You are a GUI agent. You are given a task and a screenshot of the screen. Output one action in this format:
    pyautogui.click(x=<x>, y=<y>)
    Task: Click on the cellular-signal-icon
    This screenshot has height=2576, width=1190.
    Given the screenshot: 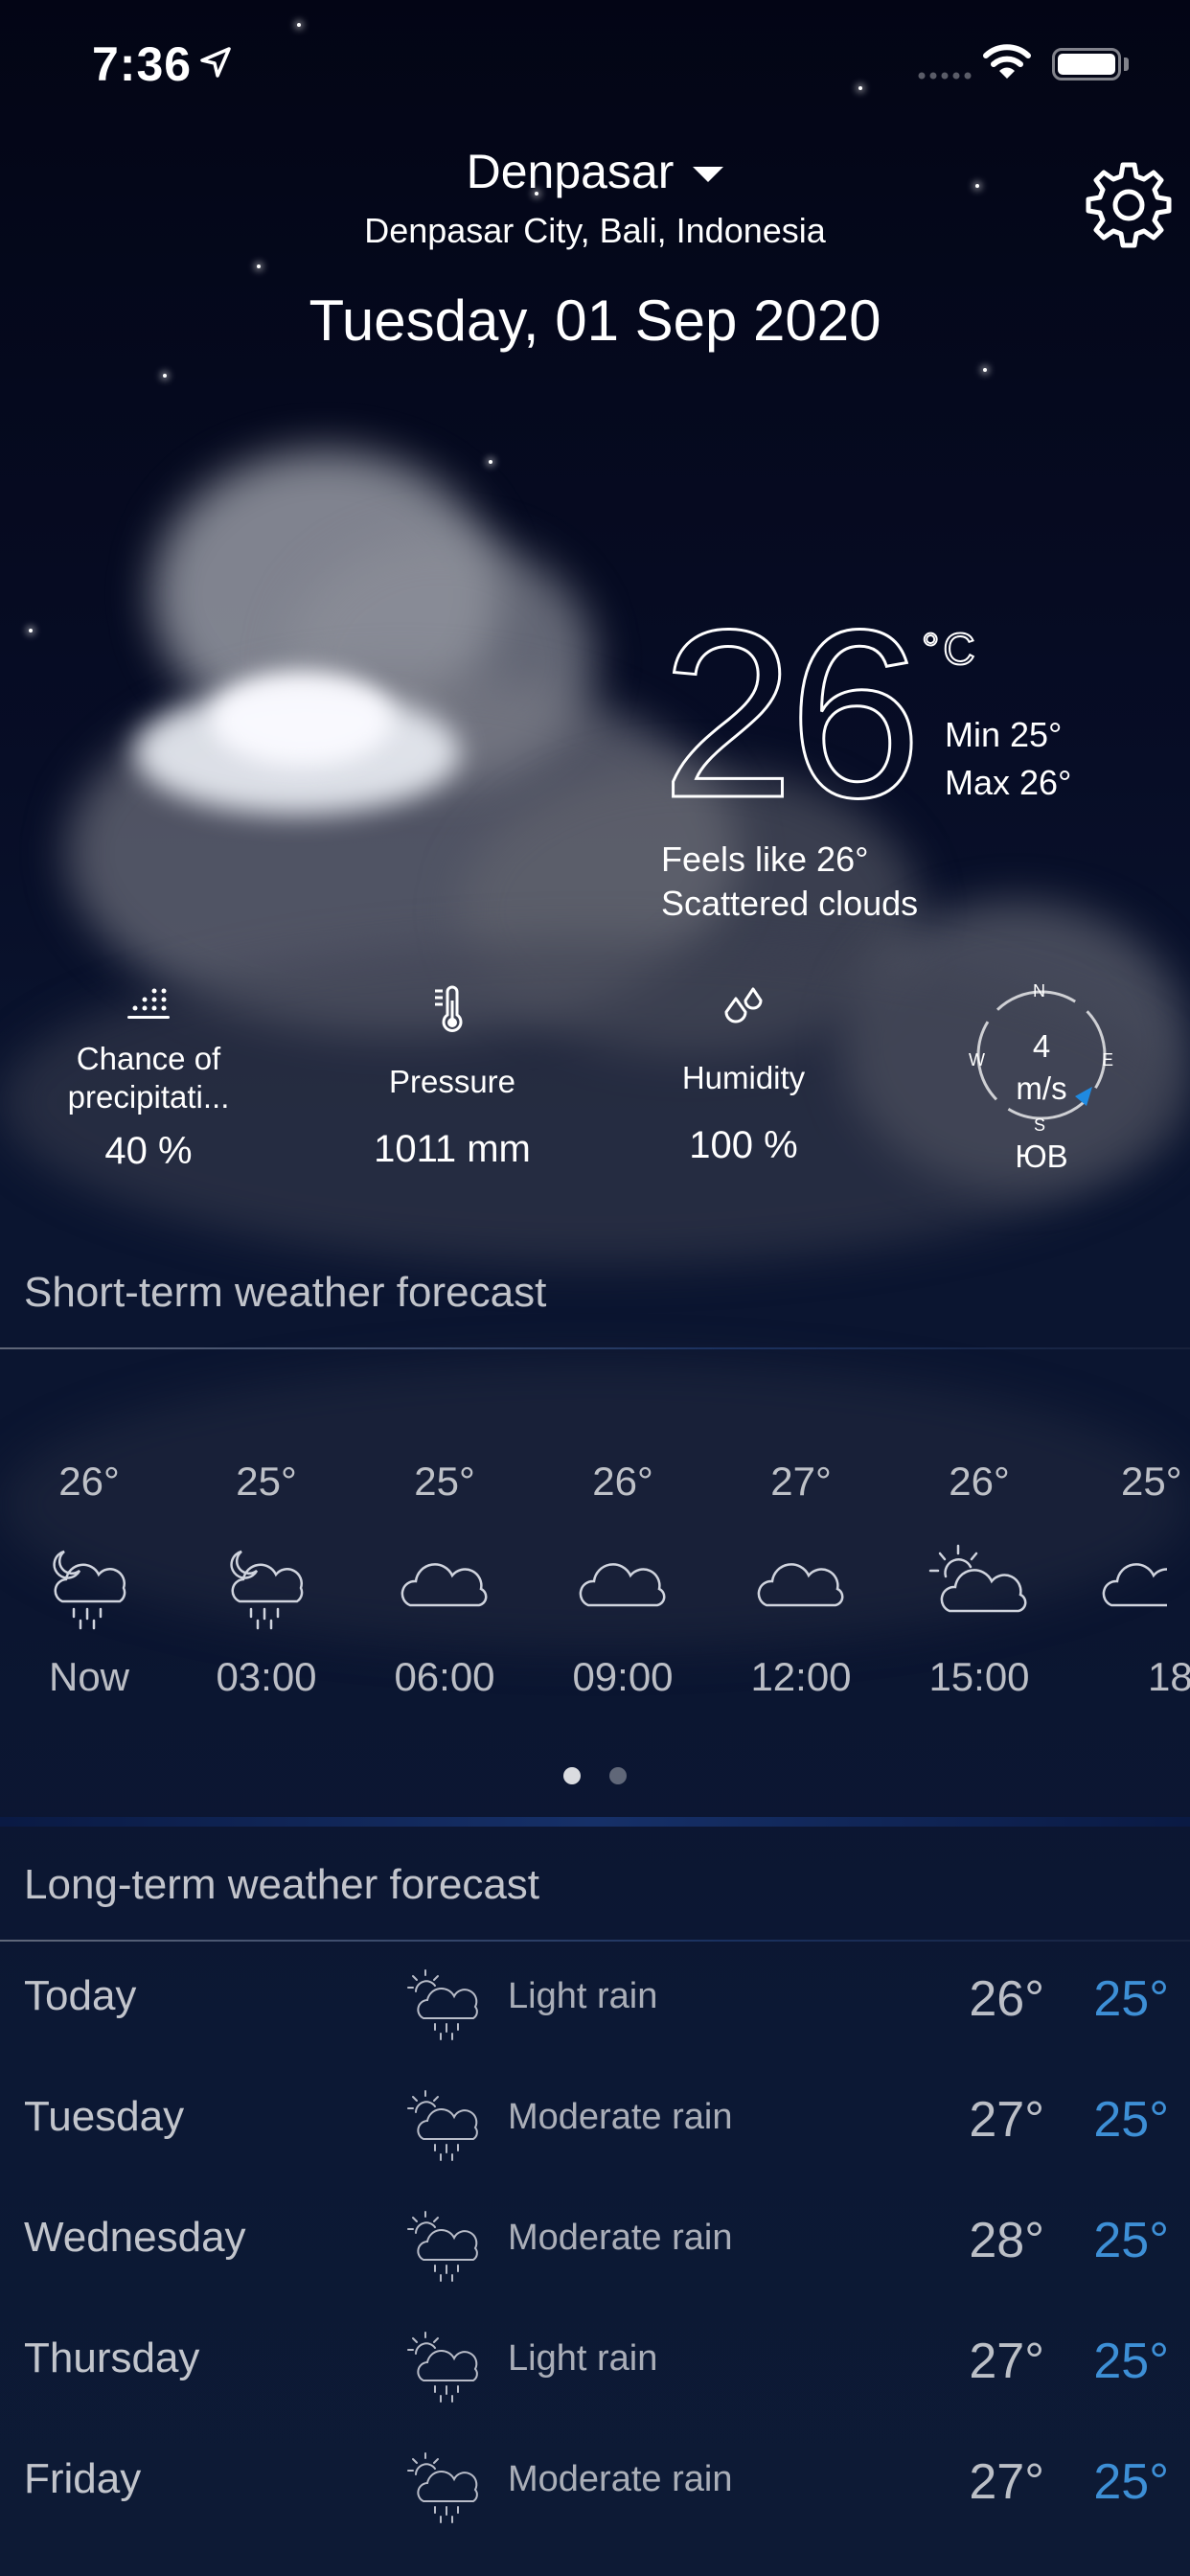 What is the action you would take?
    pyautogui.click(x=945, y=76)
    